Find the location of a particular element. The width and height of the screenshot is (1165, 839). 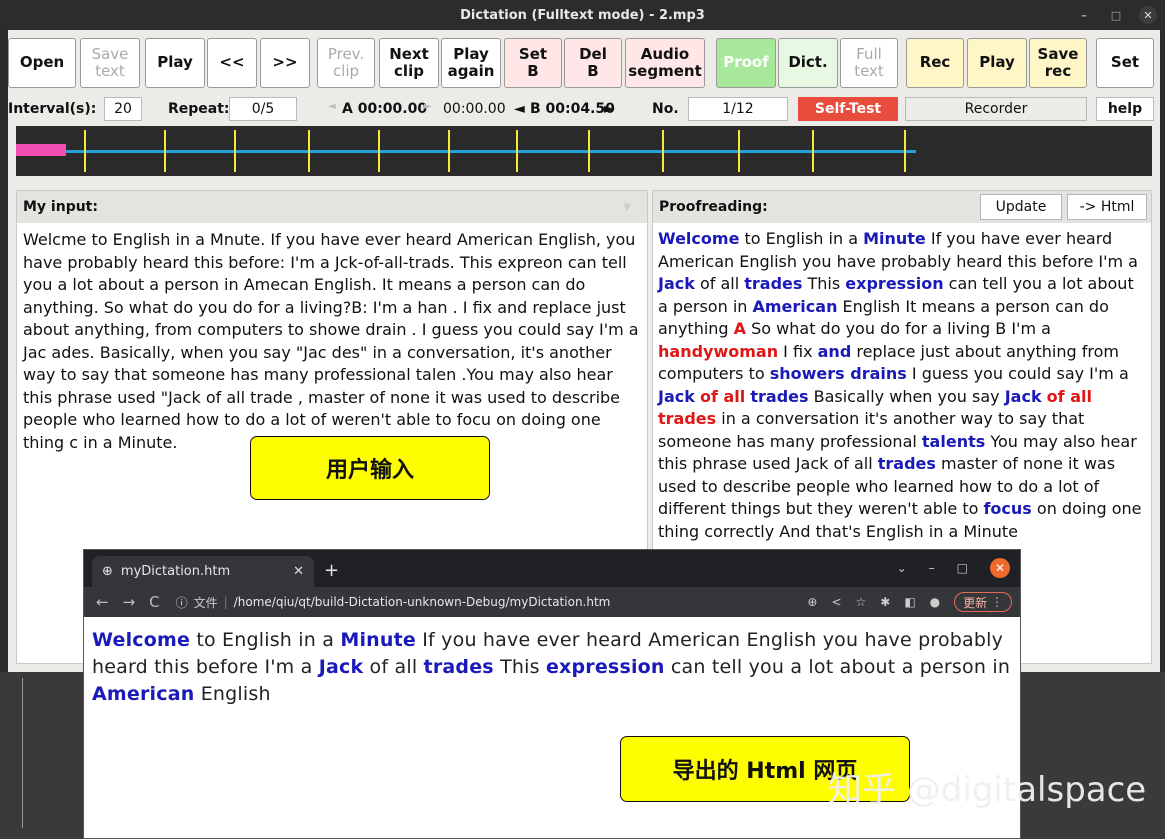

browser-maximize-icon: □ is located at coordinates (962, 568).